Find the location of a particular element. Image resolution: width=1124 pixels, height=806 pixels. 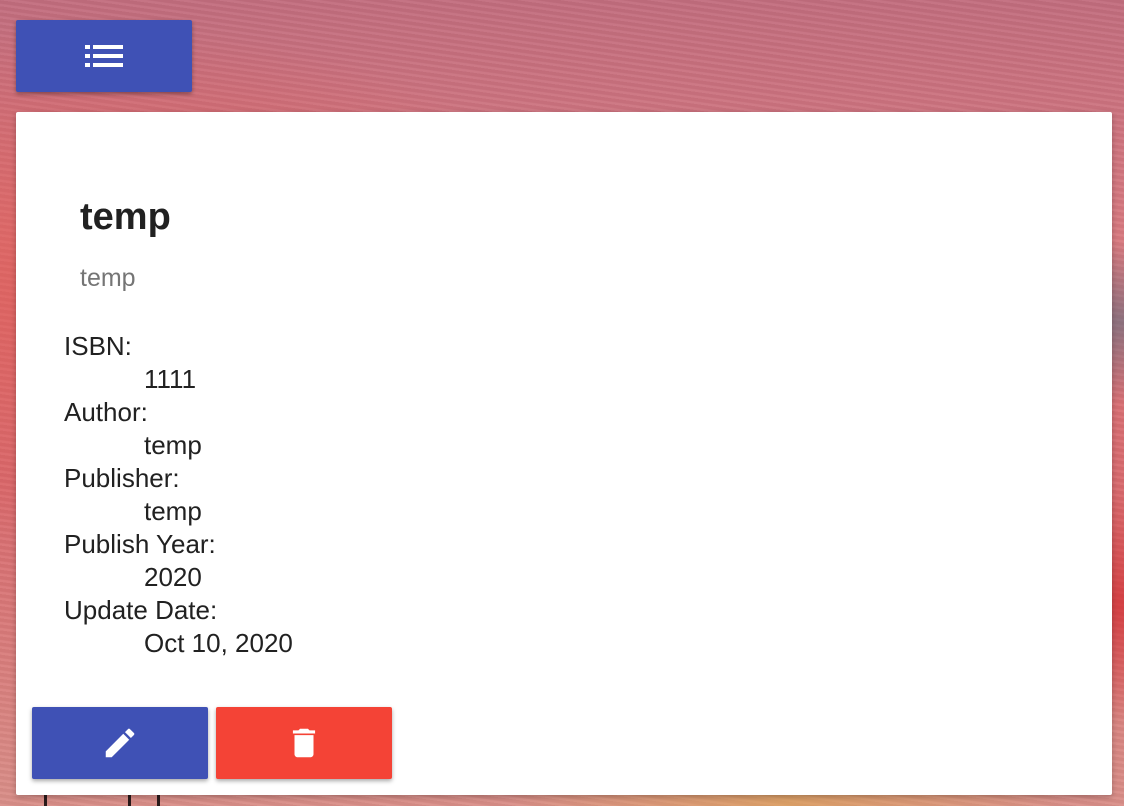

isbn-value: 1111 is located at coordinates (170, 379).